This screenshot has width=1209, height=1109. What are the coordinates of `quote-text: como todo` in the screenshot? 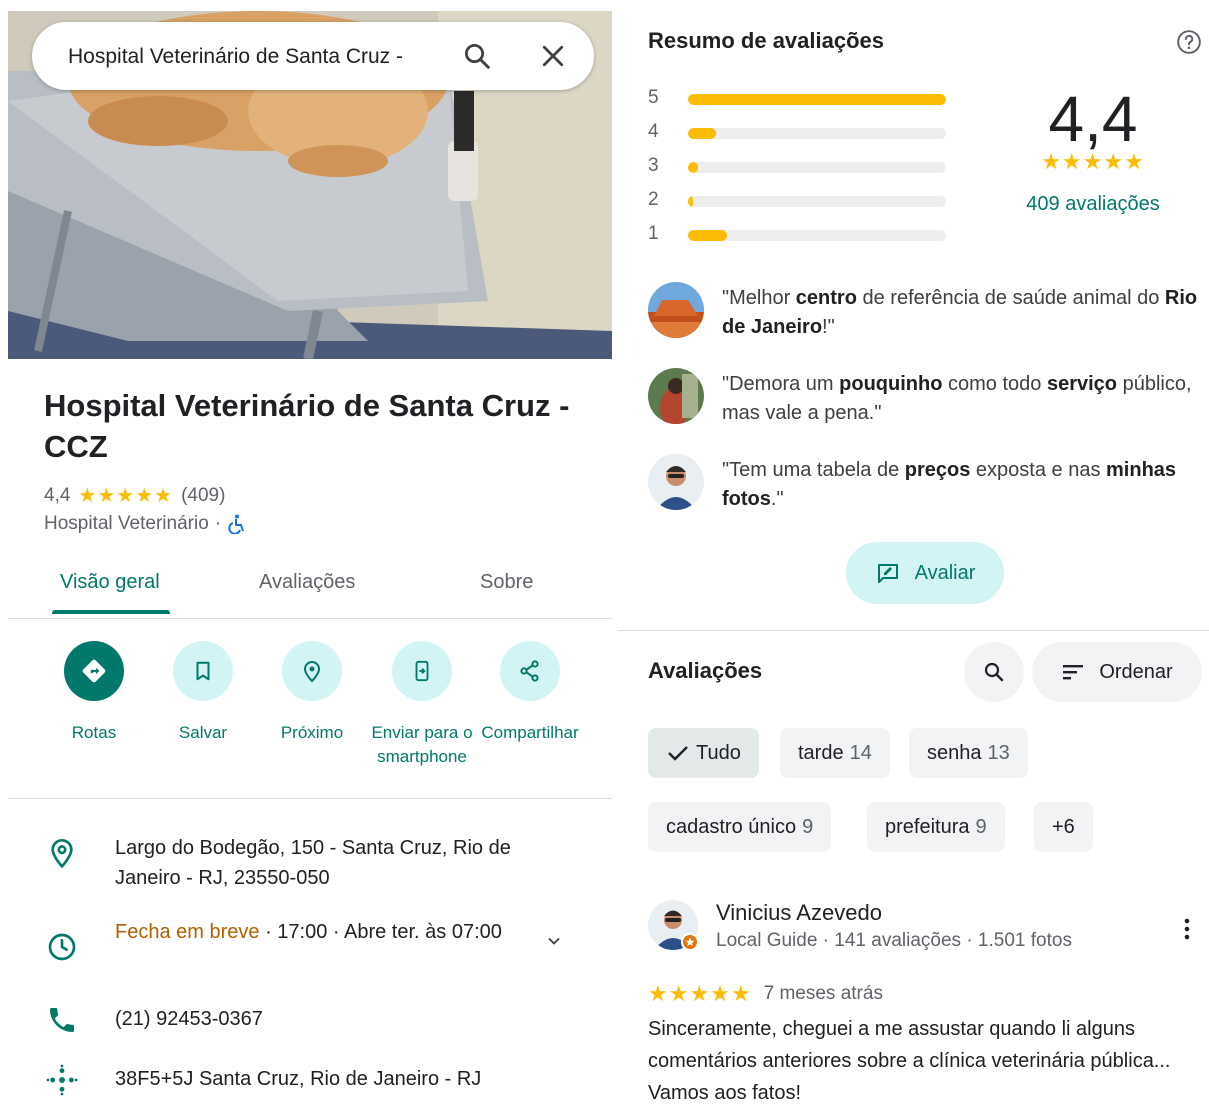 It's located at (994, 384).